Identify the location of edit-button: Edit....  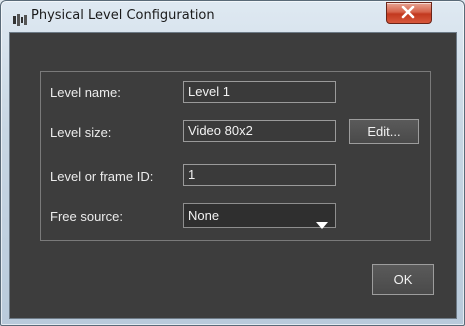
(384, 131).